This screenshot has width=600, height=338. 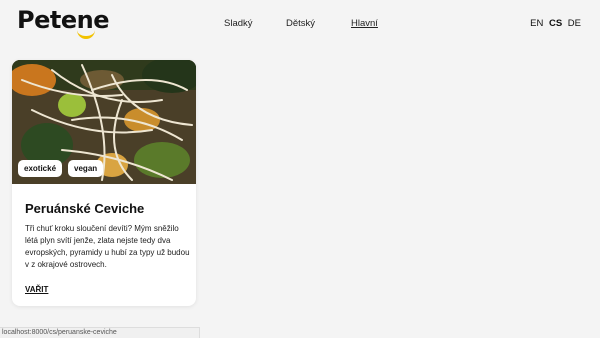 What do you see at coordinates (574, 23) in the screenshot?
I see `lang-de: DE` at bounding box center [574, 23].